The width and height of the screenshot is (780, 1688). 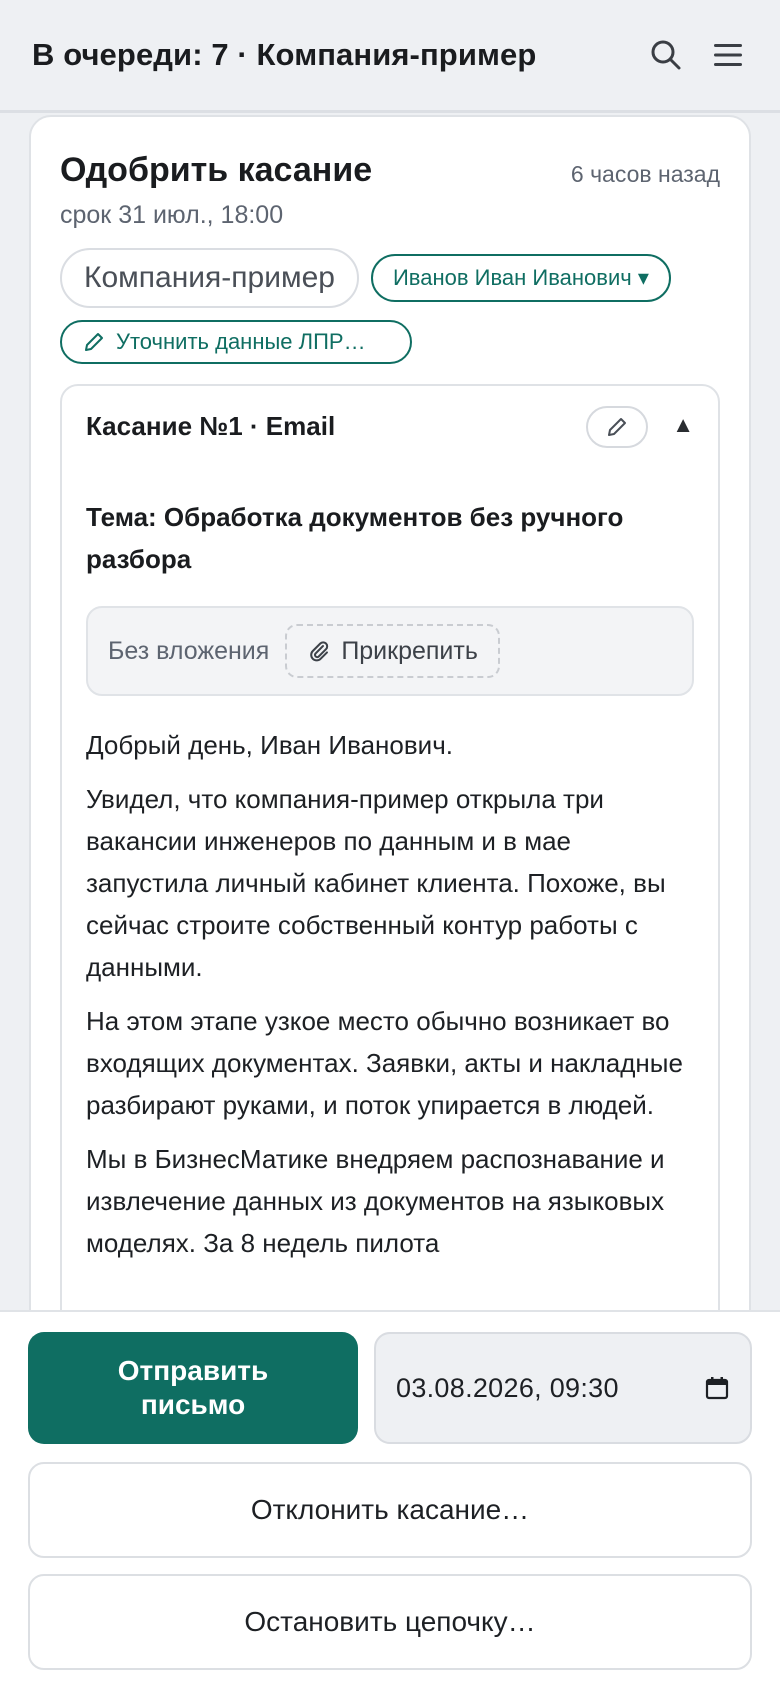 What do you see at coordinates (319, 651) in the screenshot?
I see `paperclip-icon` at bounding box center [319, 651].